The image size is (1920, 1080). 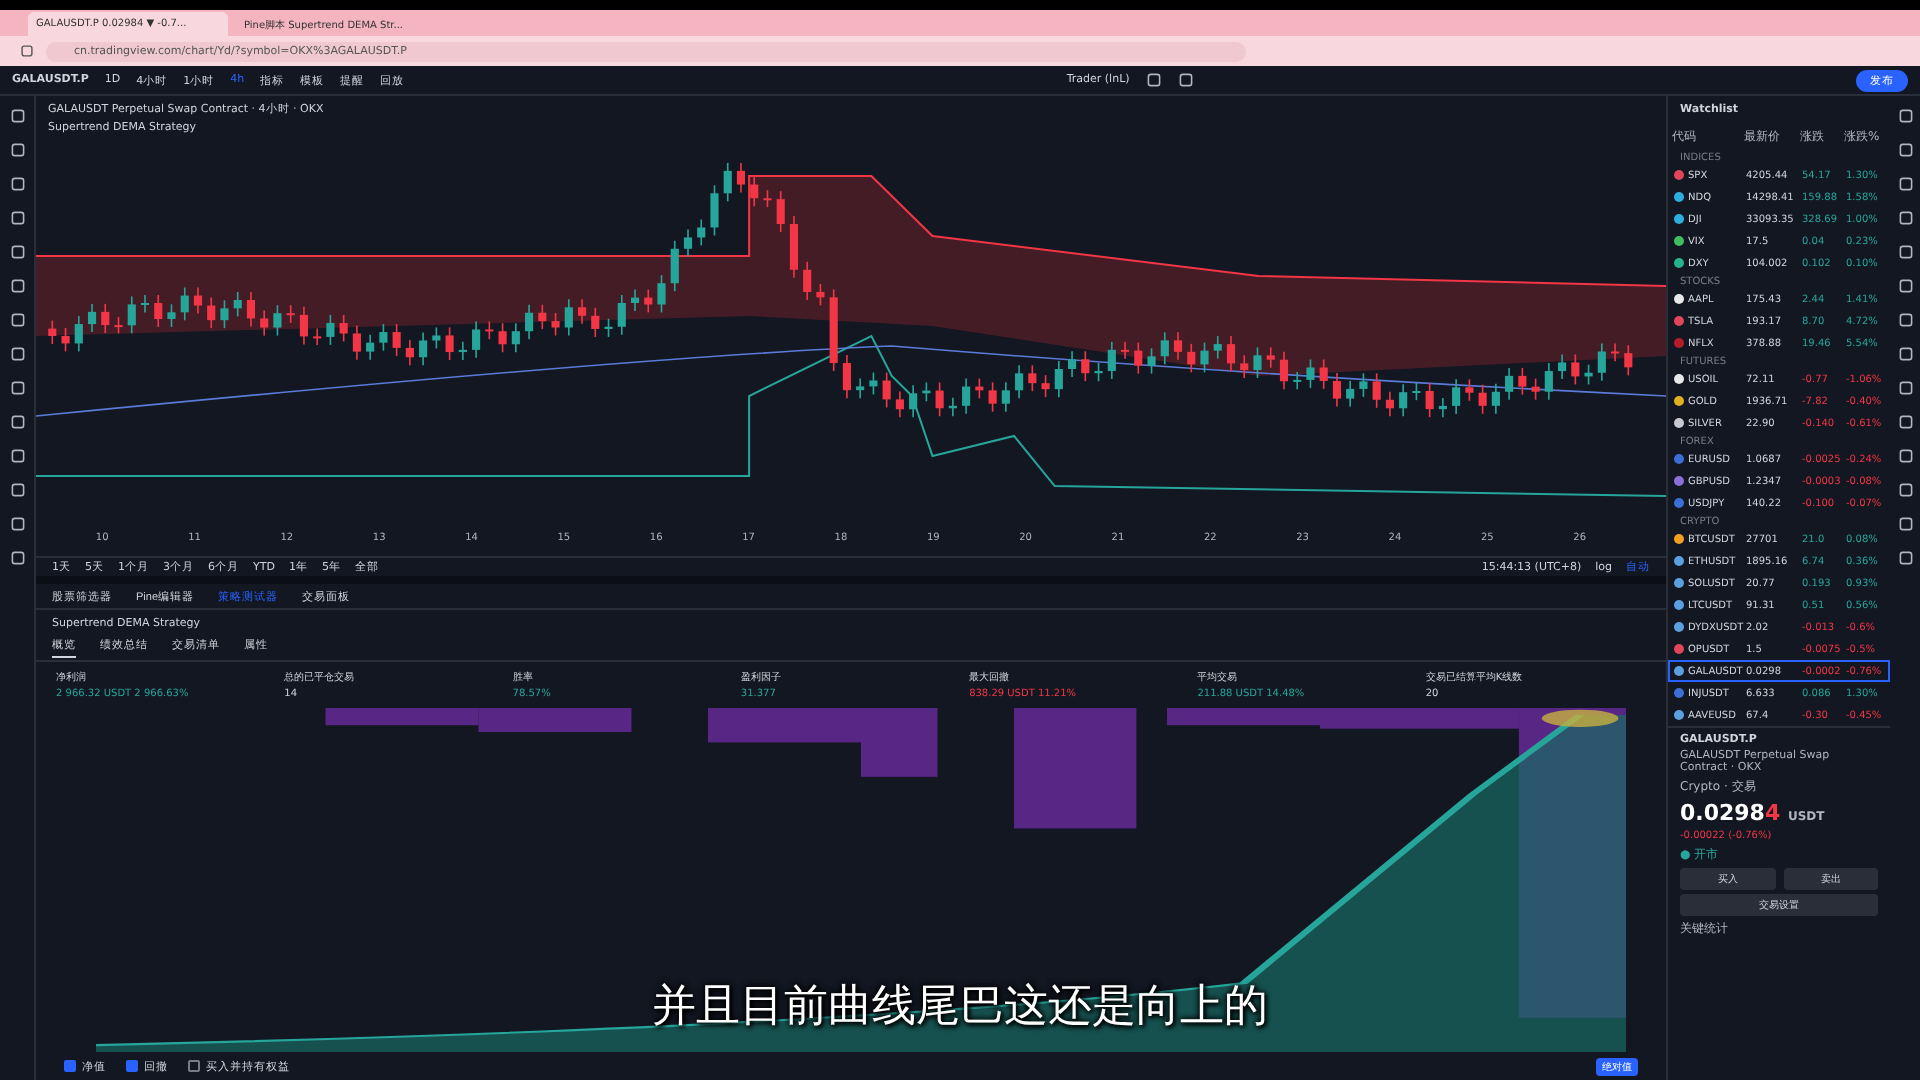 I want to click on drawdown-bar, so click(x=1075, y=768).